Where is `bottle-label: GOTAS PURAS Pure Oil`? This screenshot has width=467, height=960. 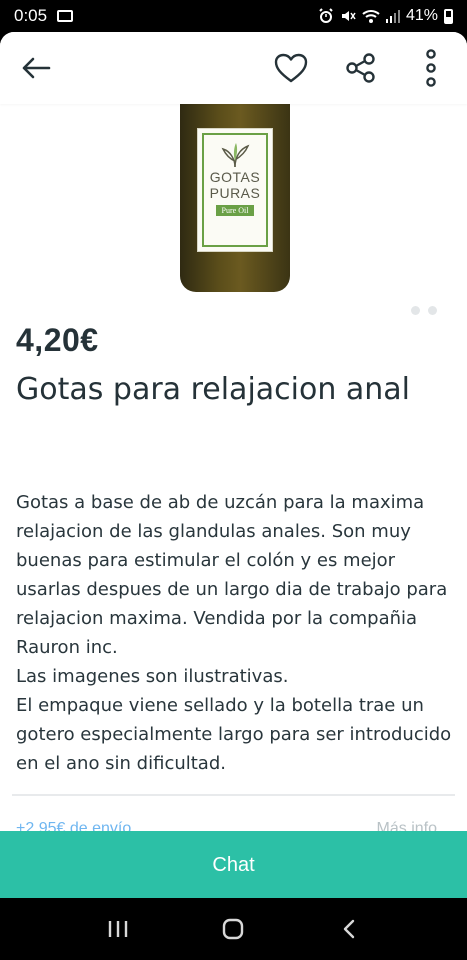 bottle-label: GOTAS PURAS Pure Oil is located at coordinates (235, 190).